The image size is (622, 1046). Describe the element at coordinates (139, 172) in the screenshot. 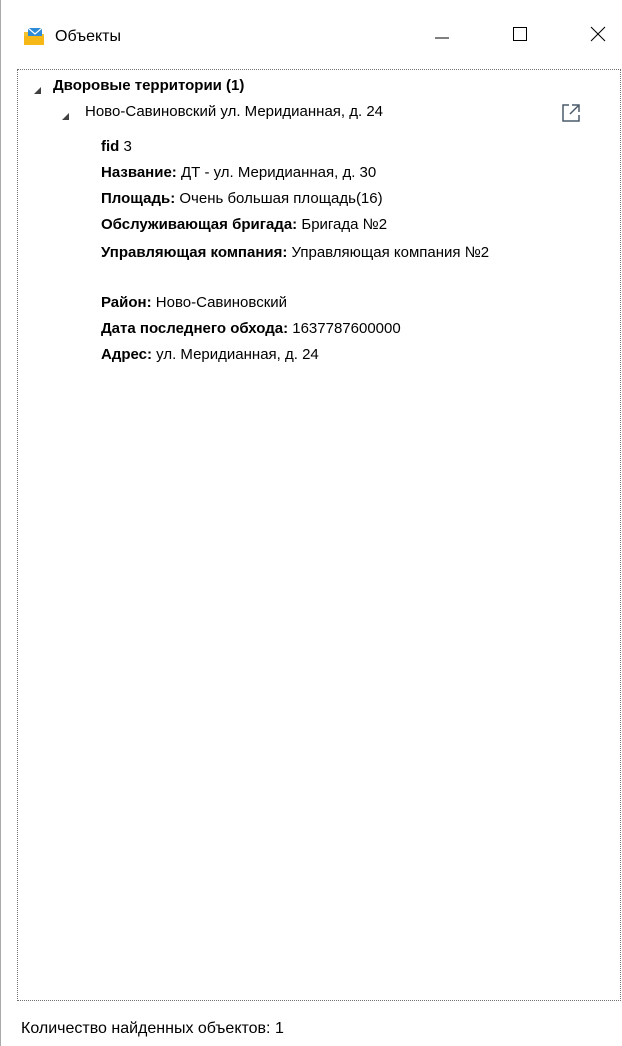

I see `attribute-key: Название:` at that location.